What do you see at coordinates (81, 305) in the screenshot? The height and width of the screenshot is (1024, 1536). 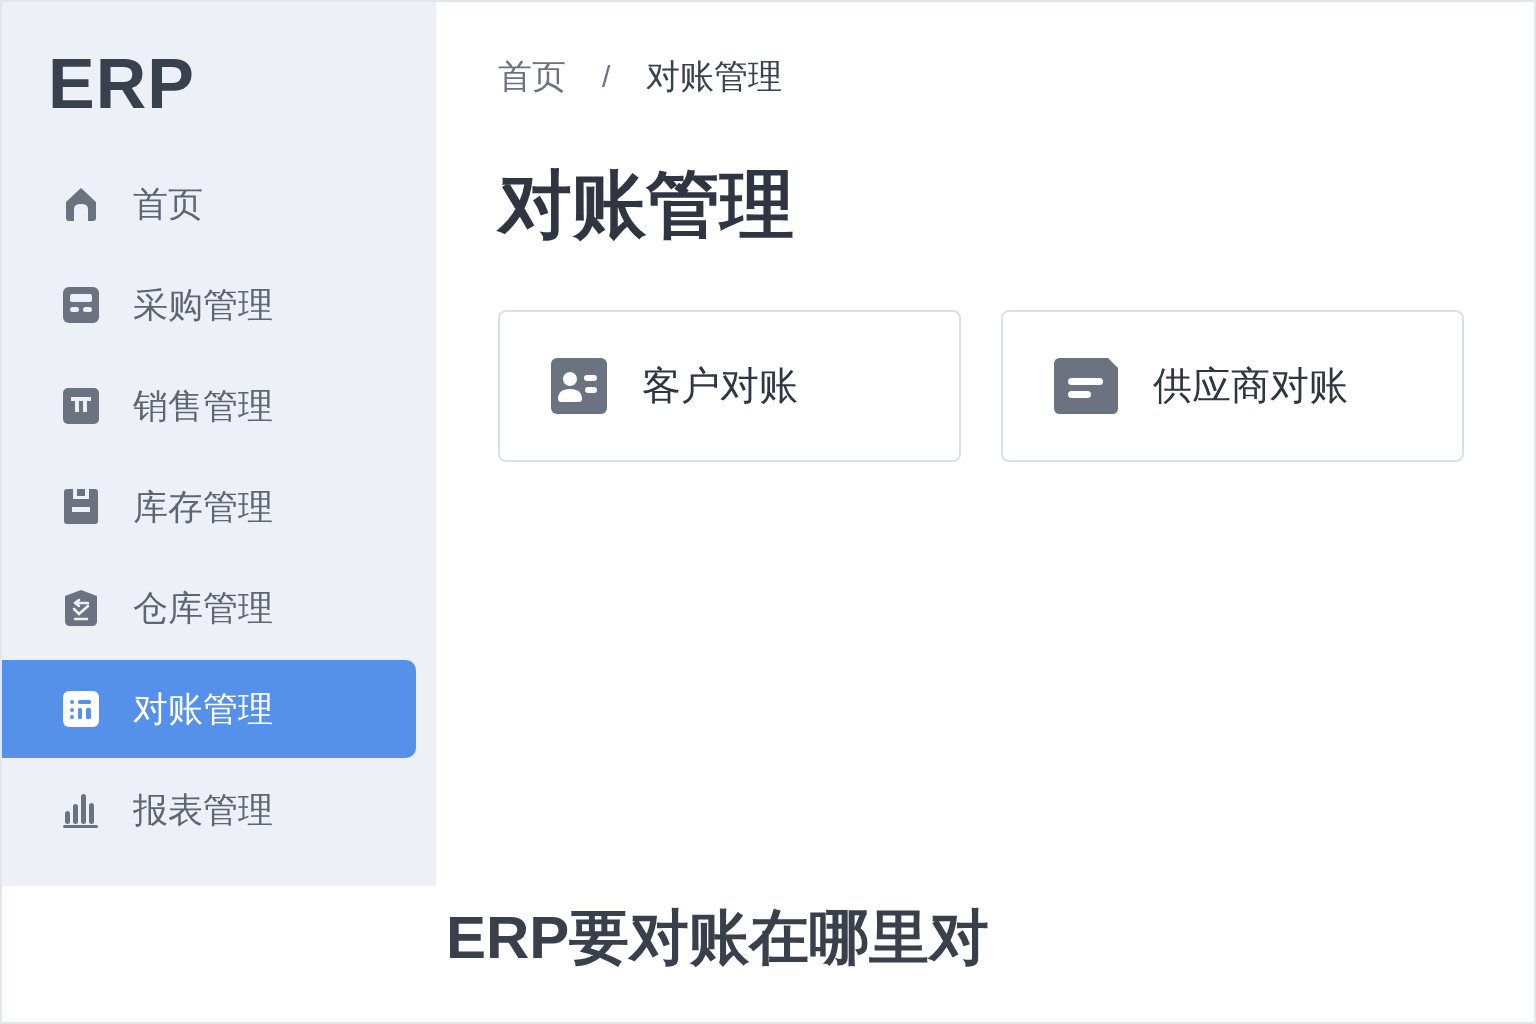 I see `panel-icon` at bounding box center [81, 305].